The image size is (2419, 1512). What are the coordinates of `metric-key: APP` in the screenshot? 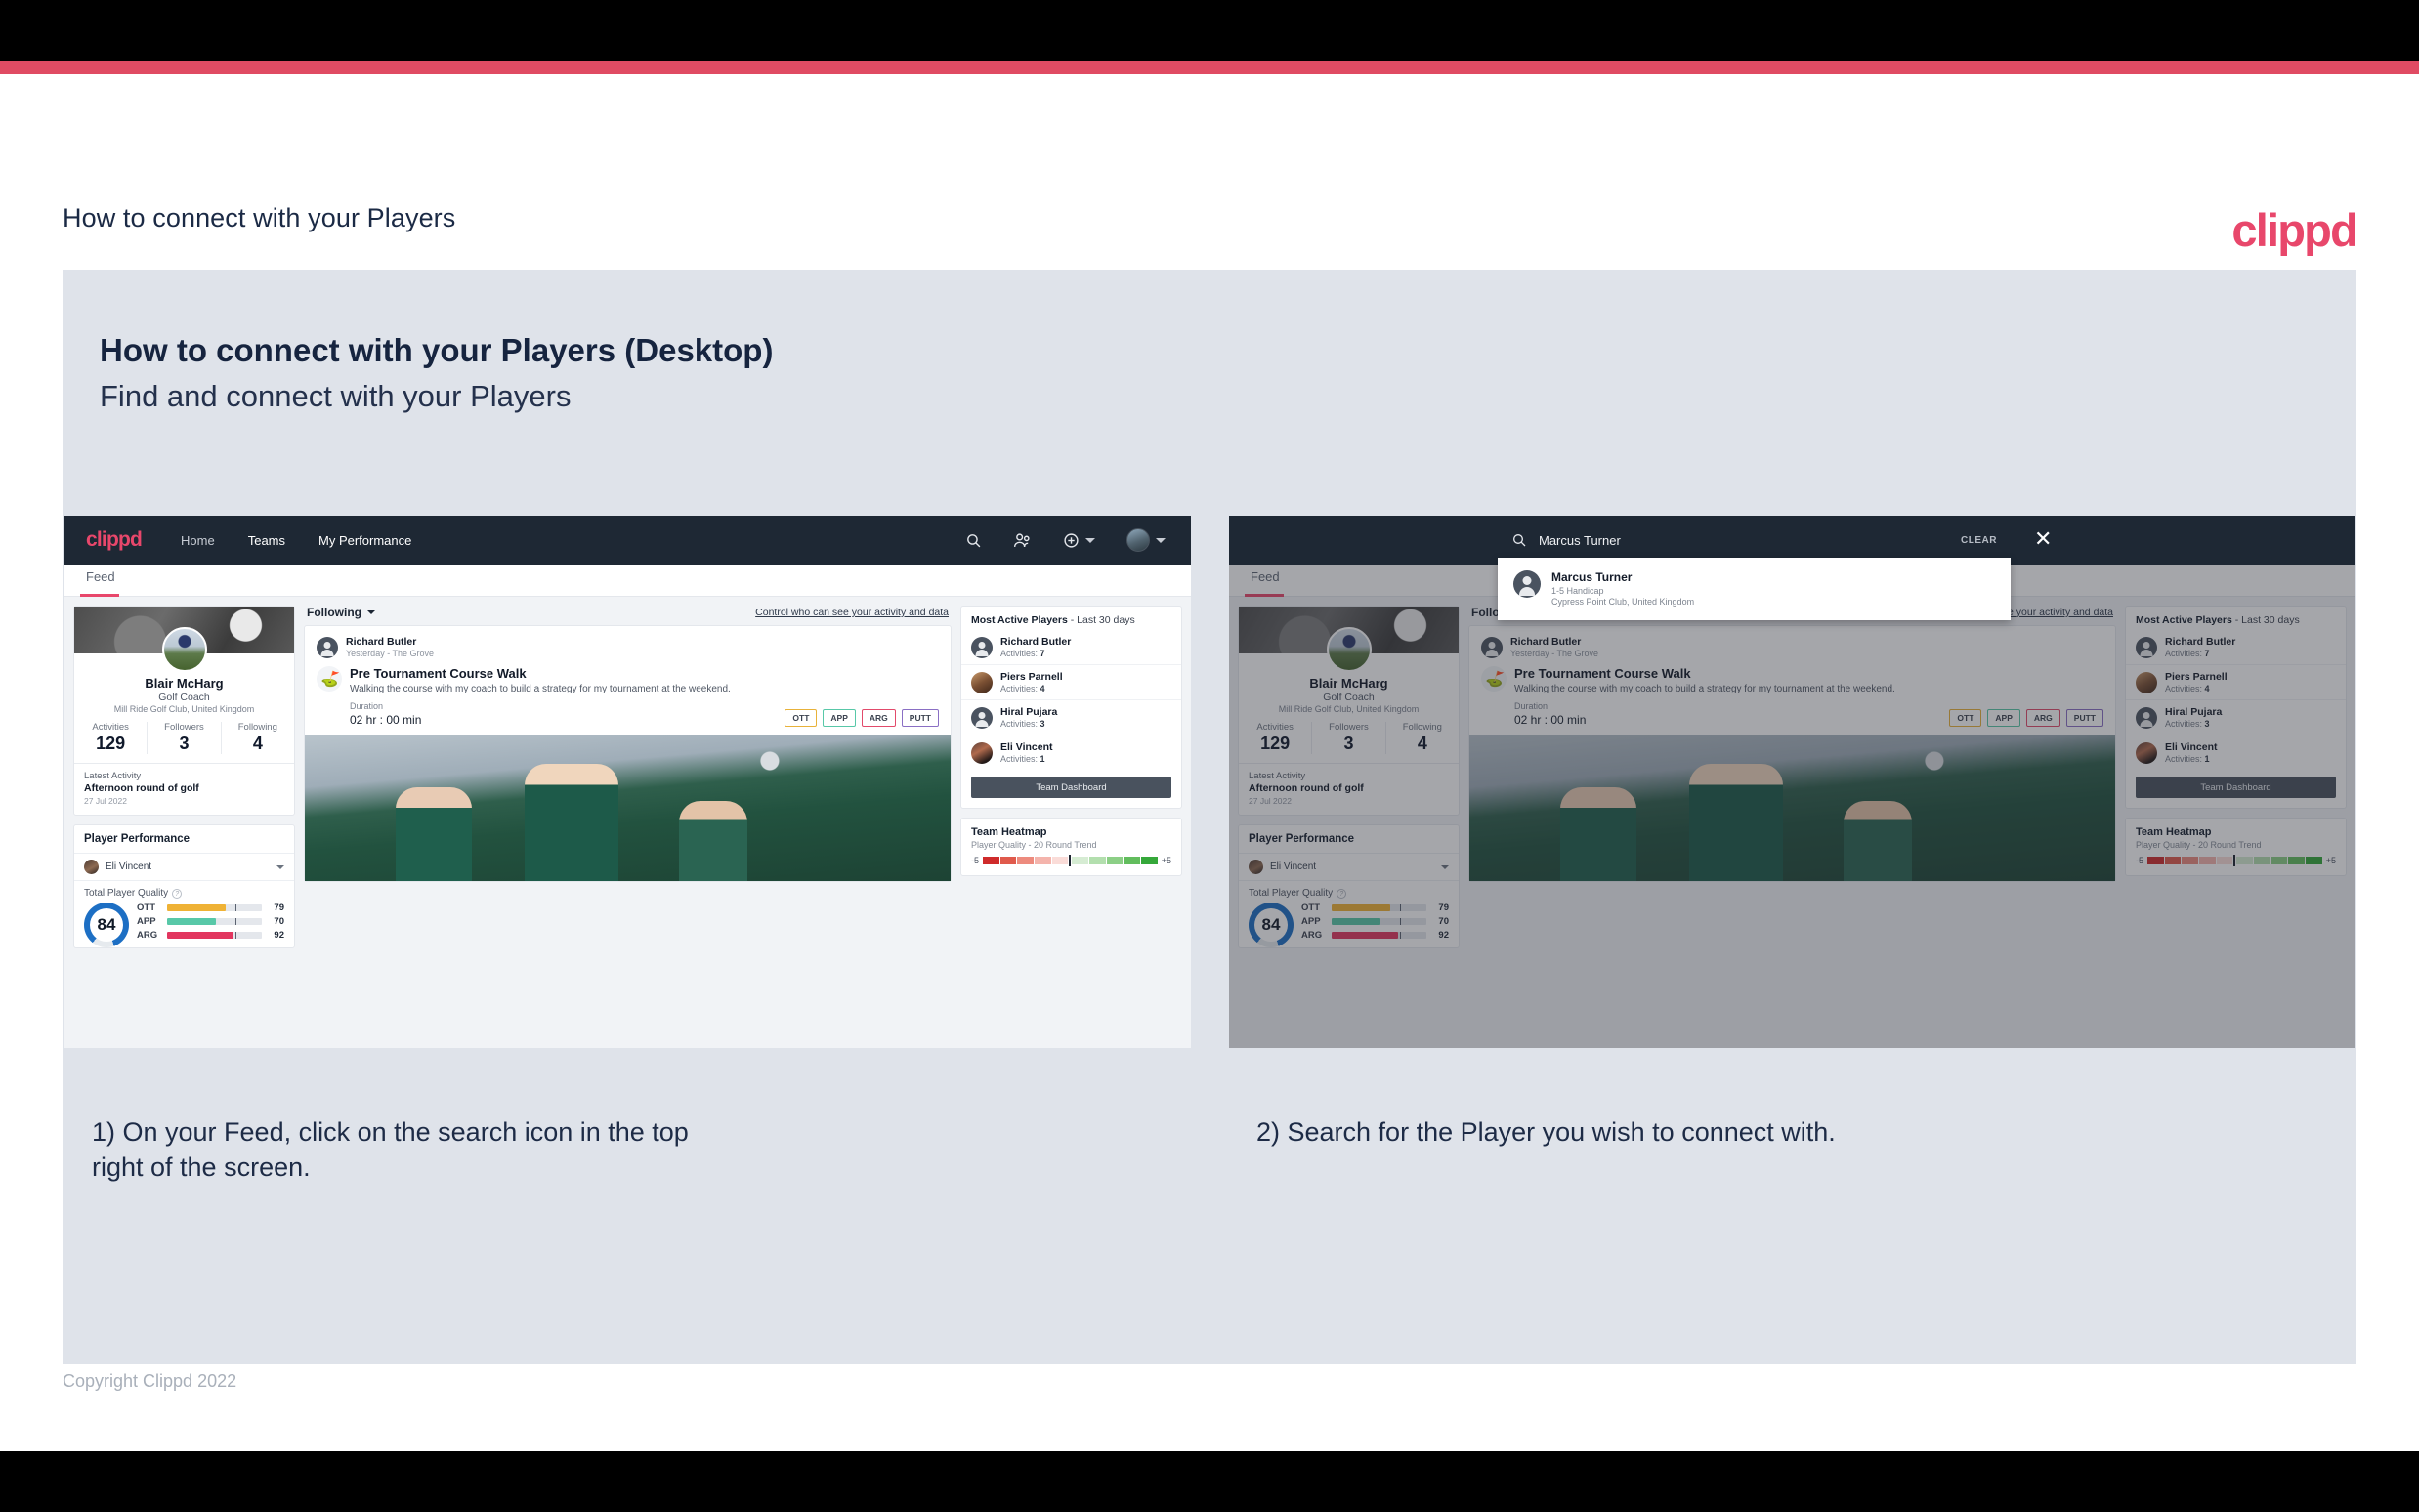 It's located at (146, 921).